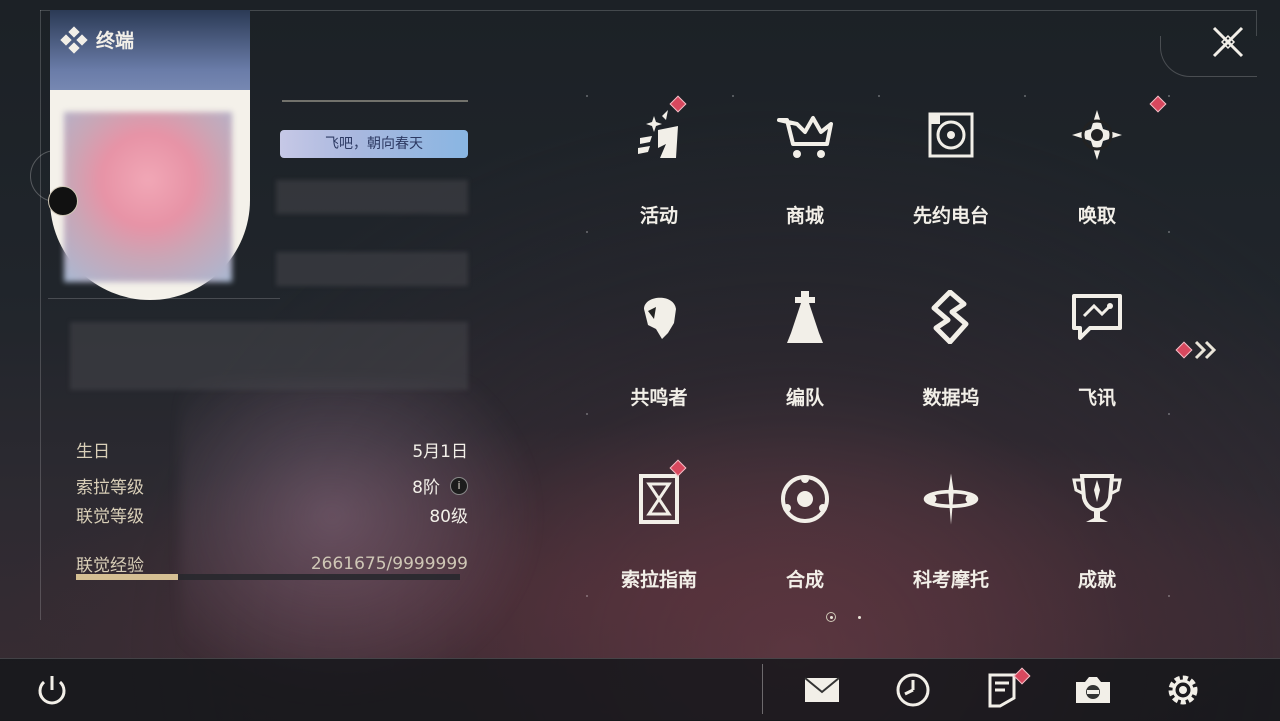 The width and height of the screenshot is (1280, 721). Describe the element at coordinates (951, 499) in the screenshot. I see `motorbike-icon` at that location.